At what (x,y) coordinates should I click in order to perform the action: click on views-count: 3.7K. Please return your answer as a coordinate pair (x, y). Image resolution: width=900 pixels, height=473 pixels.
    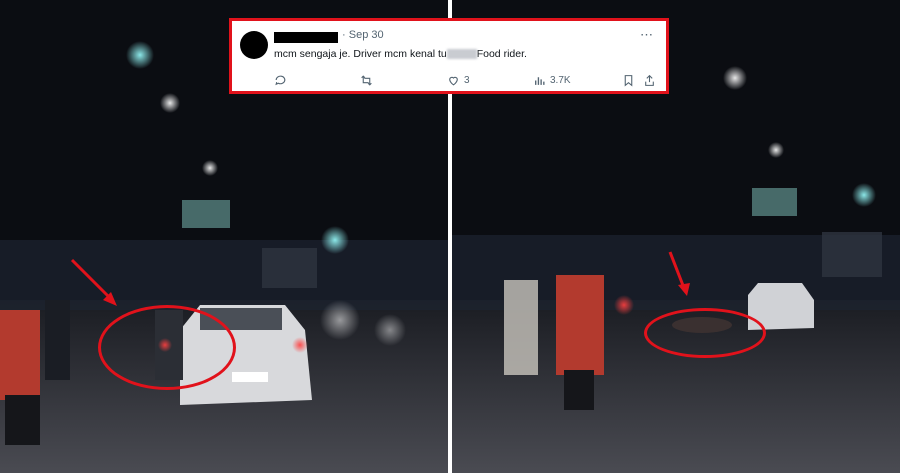
    Looking at the image, I should click on (560, 80).